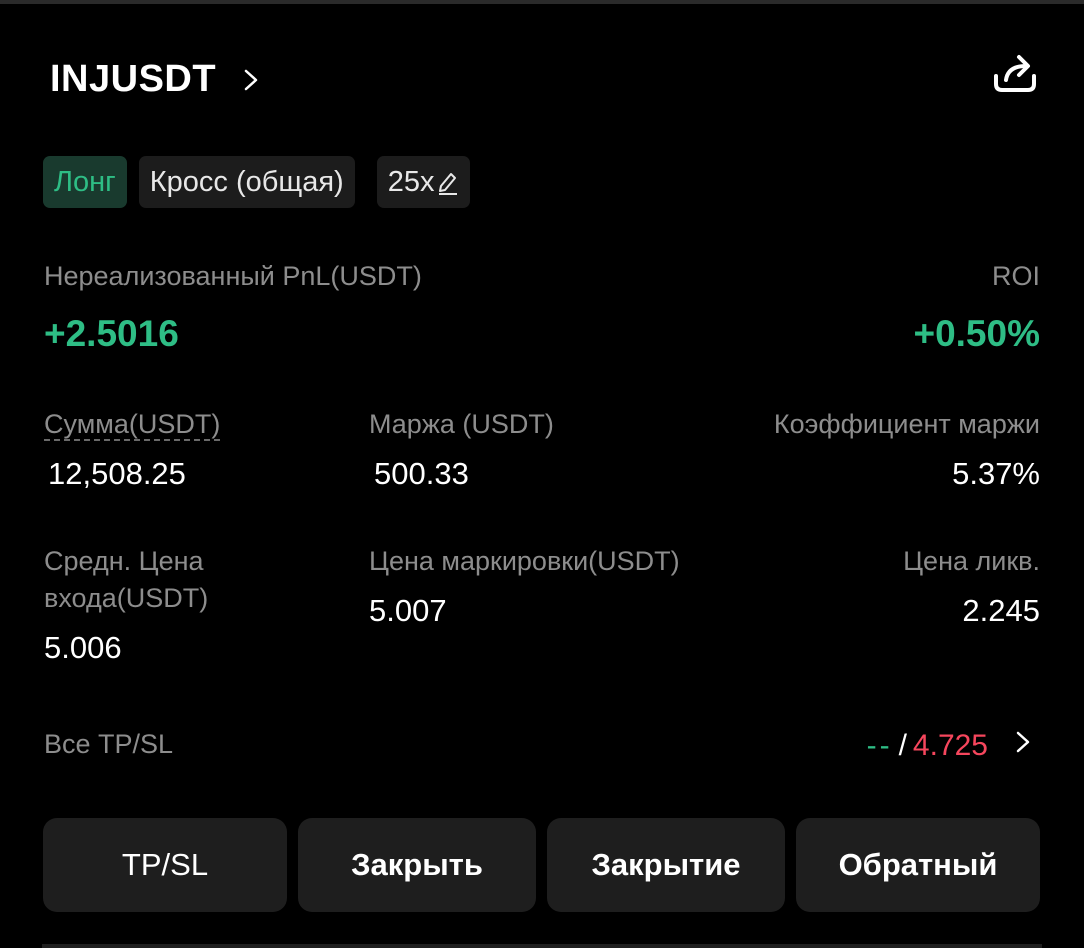 The image size is (1084, 948). I want to click on mark-price-value: 5.007, so click(408, 610).